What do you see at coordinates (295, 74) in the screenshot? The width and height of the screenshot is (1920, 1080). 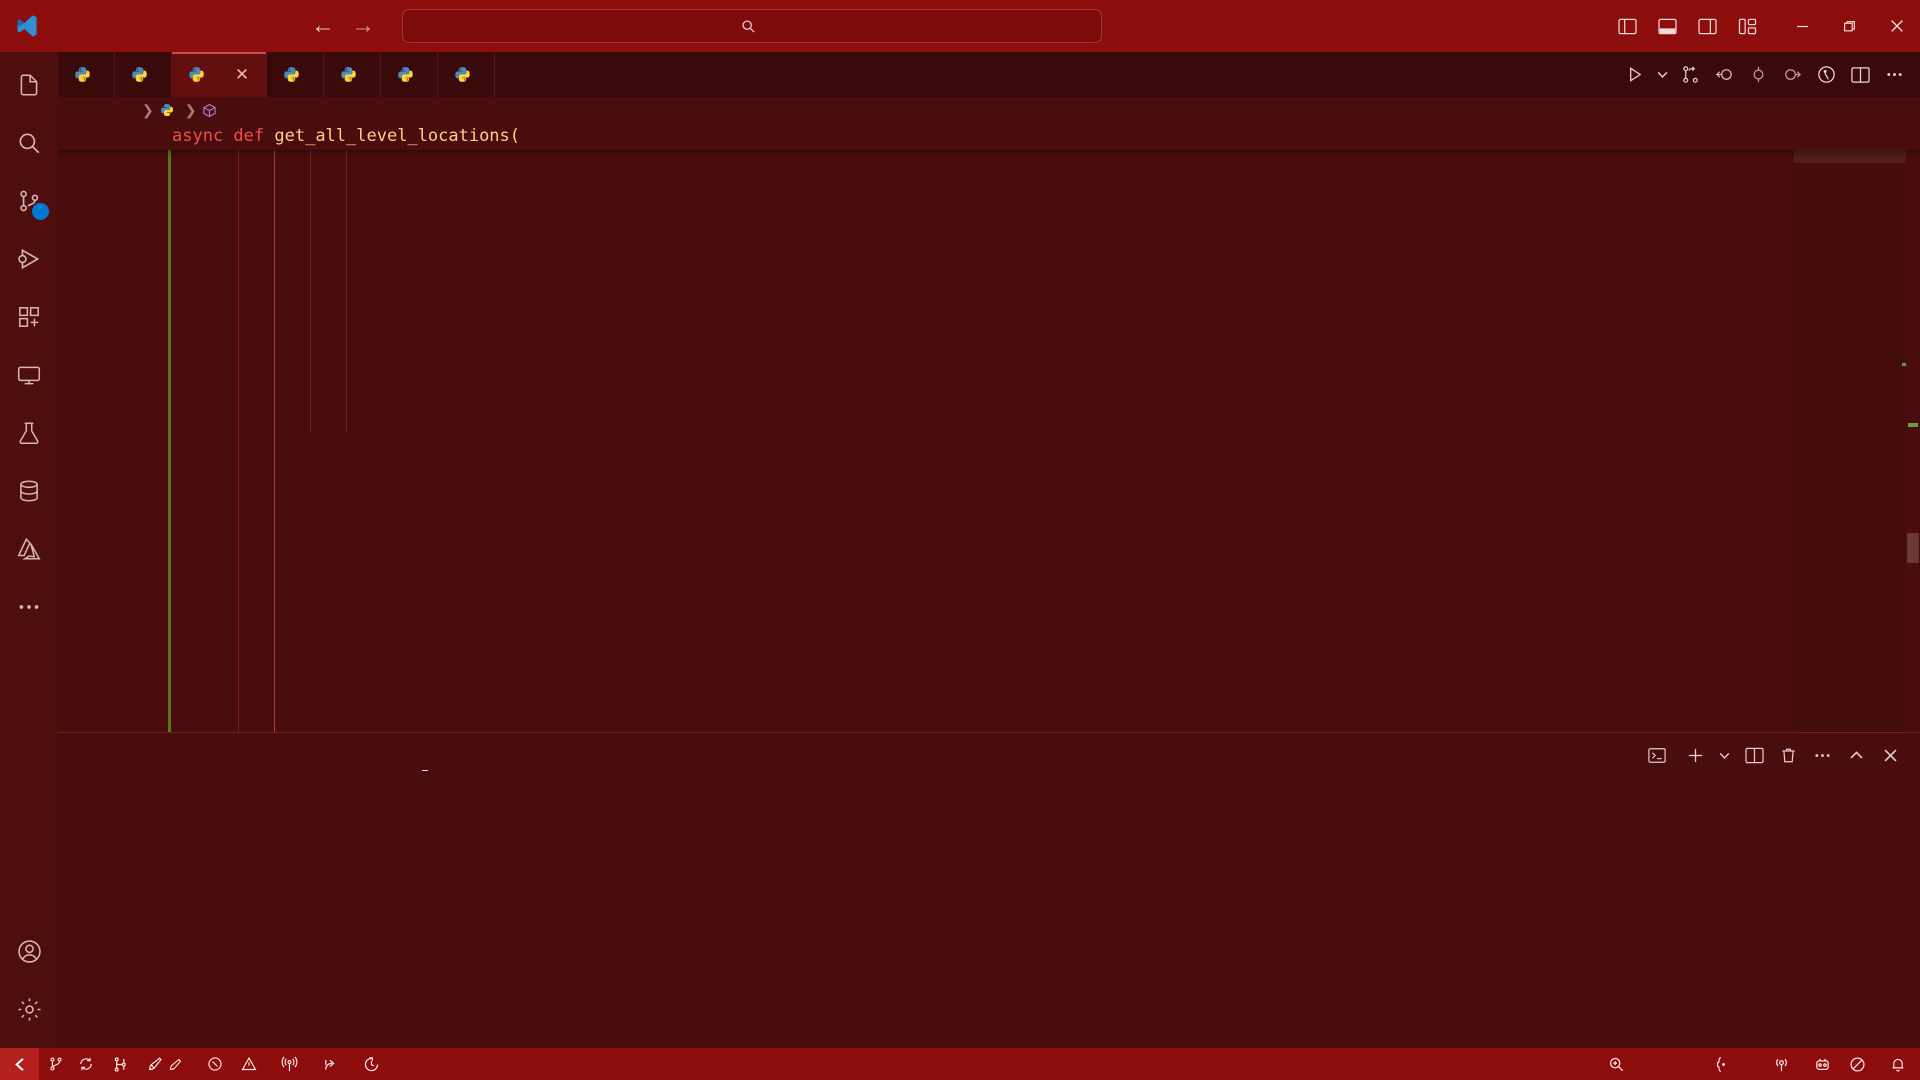 I see `tab-location-models-py` at bounding box center [295, 74].